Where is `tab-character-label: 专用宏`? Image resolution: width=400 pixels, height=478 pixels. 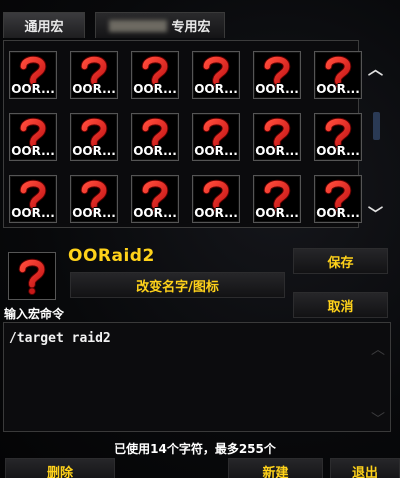 tab-character-label: 专用宏 is located at coordinates (191, 27).